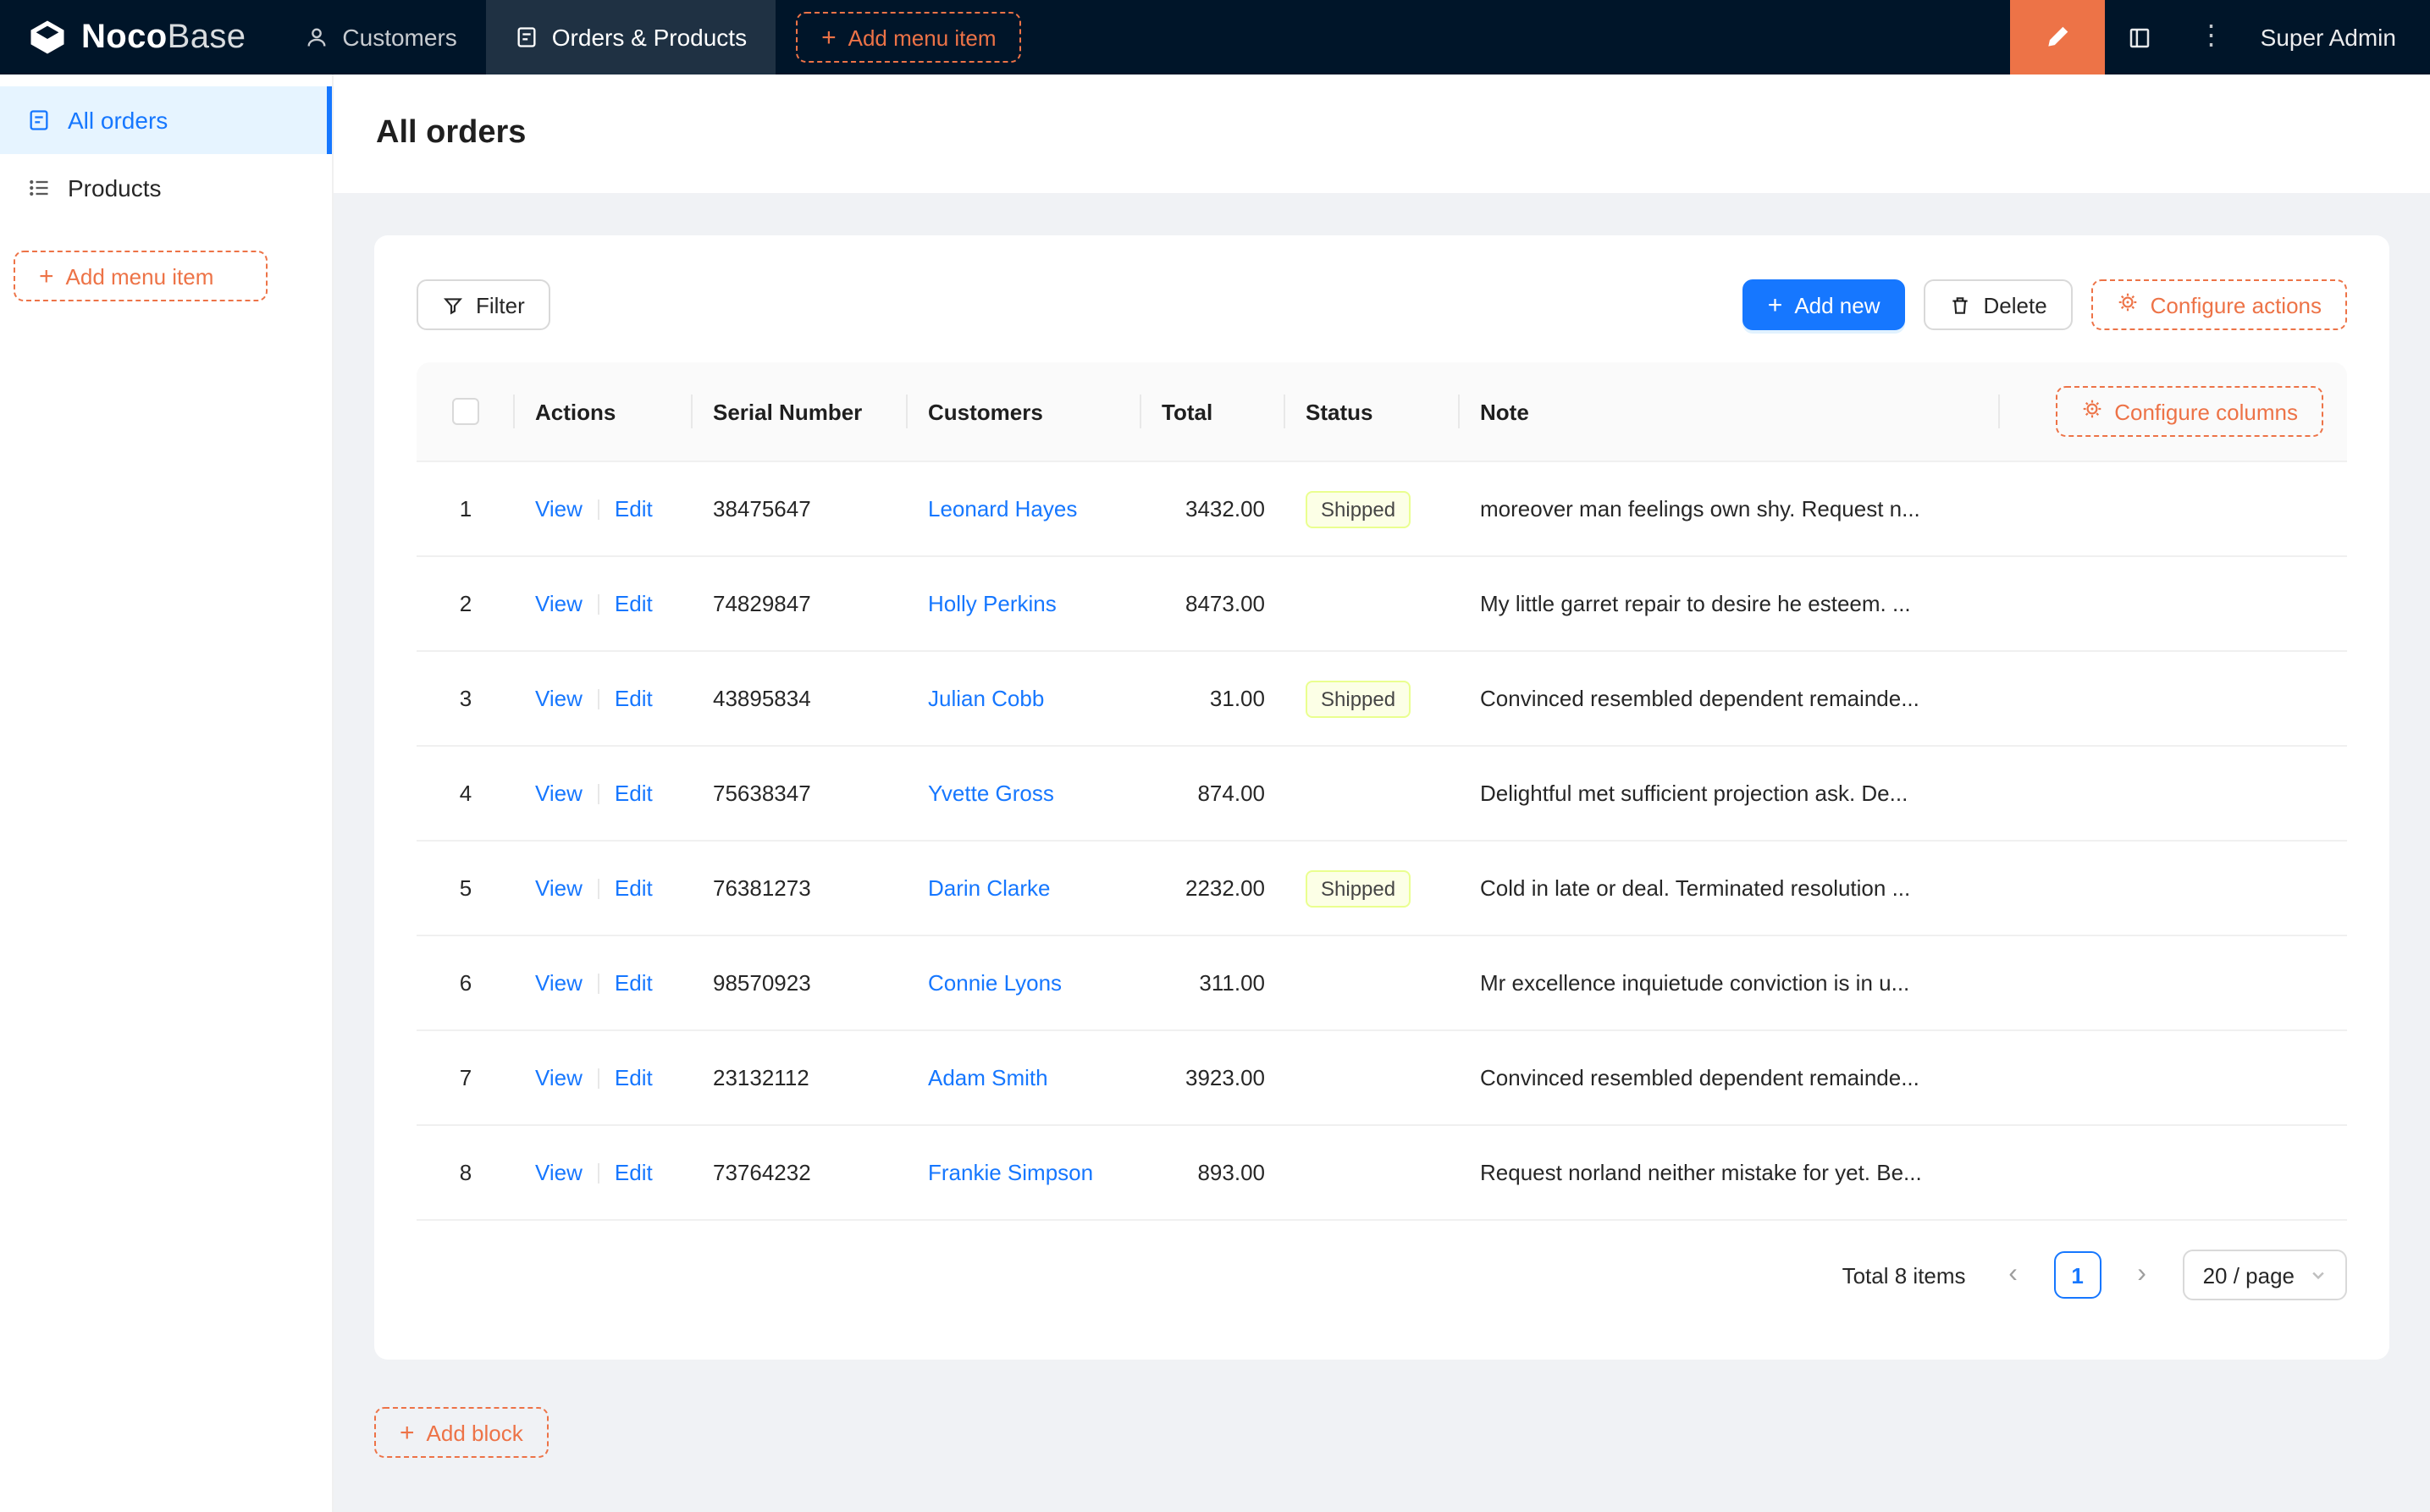 Image resolution: width=2430 pixels, height=1512 pixels. What do you see at coordinates (990, 888) in the screenshot?
I see `customer-link: Darin Clarke` at bounding box center [990, 888].